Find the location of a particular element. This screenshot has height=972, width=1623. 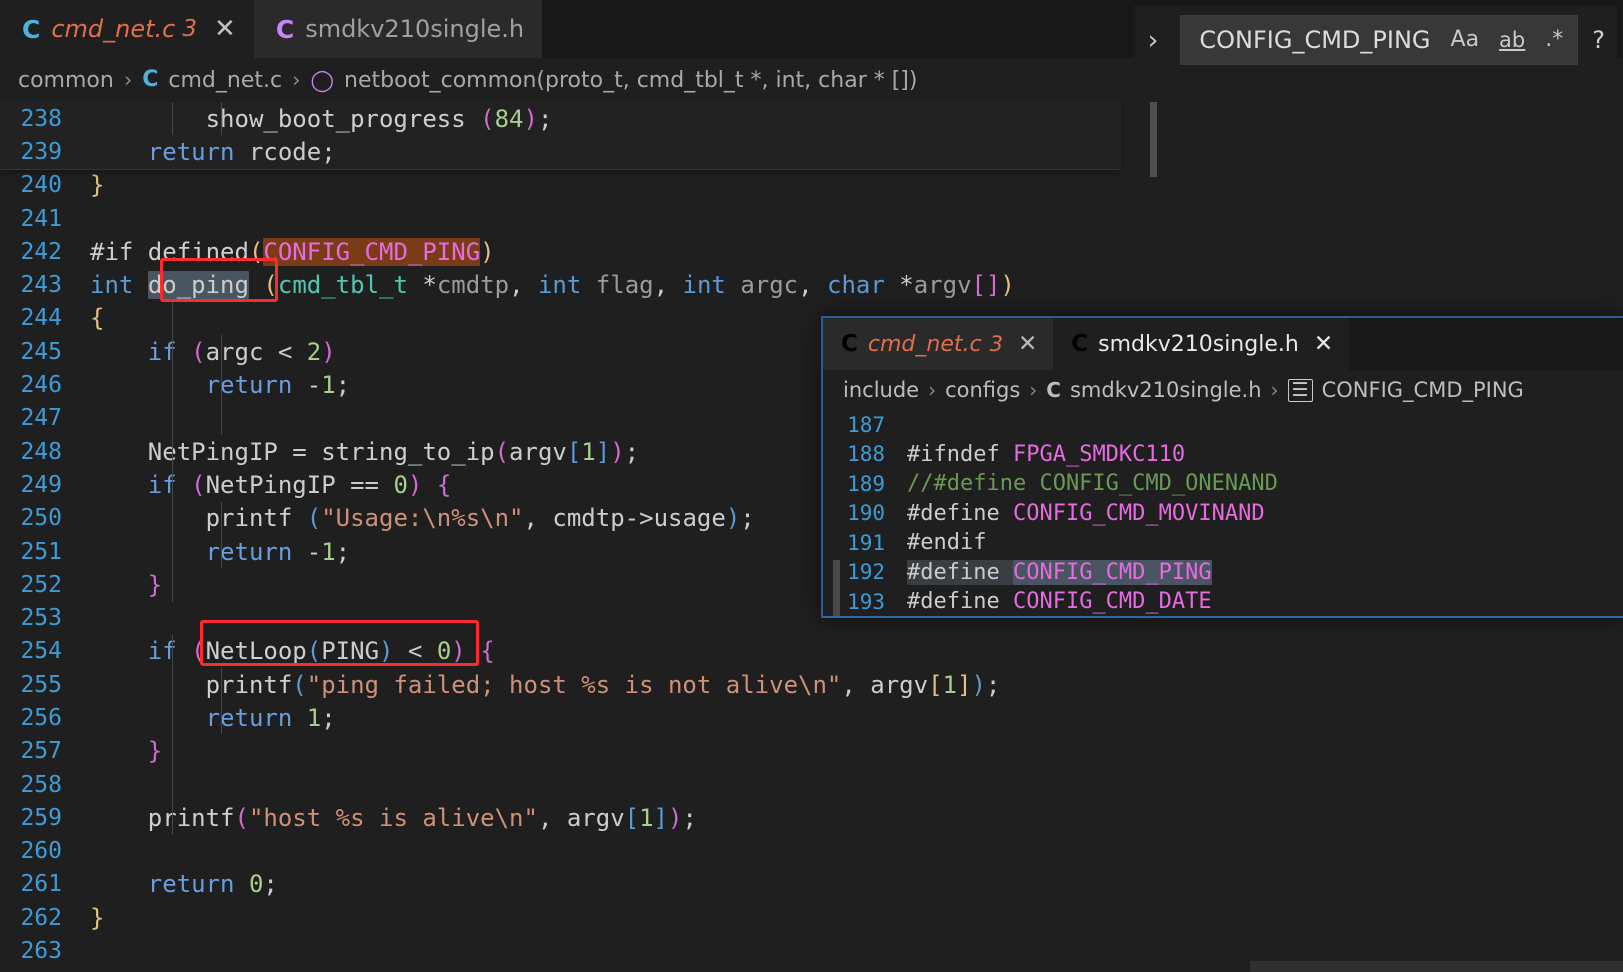

peek-vertical-scrollbar is located at coordinates (836, 588).